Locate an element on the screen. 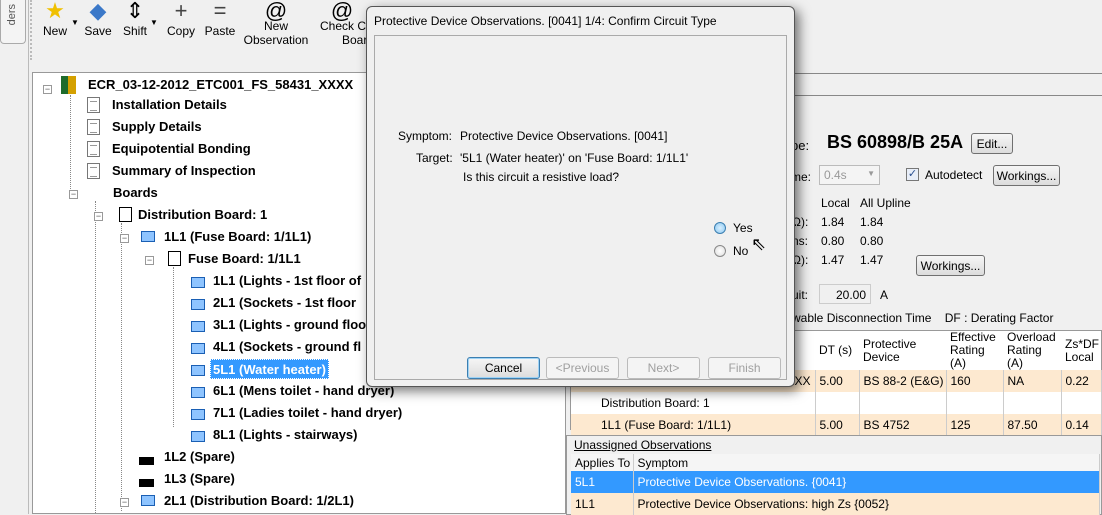 This screenshot has height=515, width=1102. tree-item-1l2: 1L2 (Spare) is located at coordinates (199, 457).